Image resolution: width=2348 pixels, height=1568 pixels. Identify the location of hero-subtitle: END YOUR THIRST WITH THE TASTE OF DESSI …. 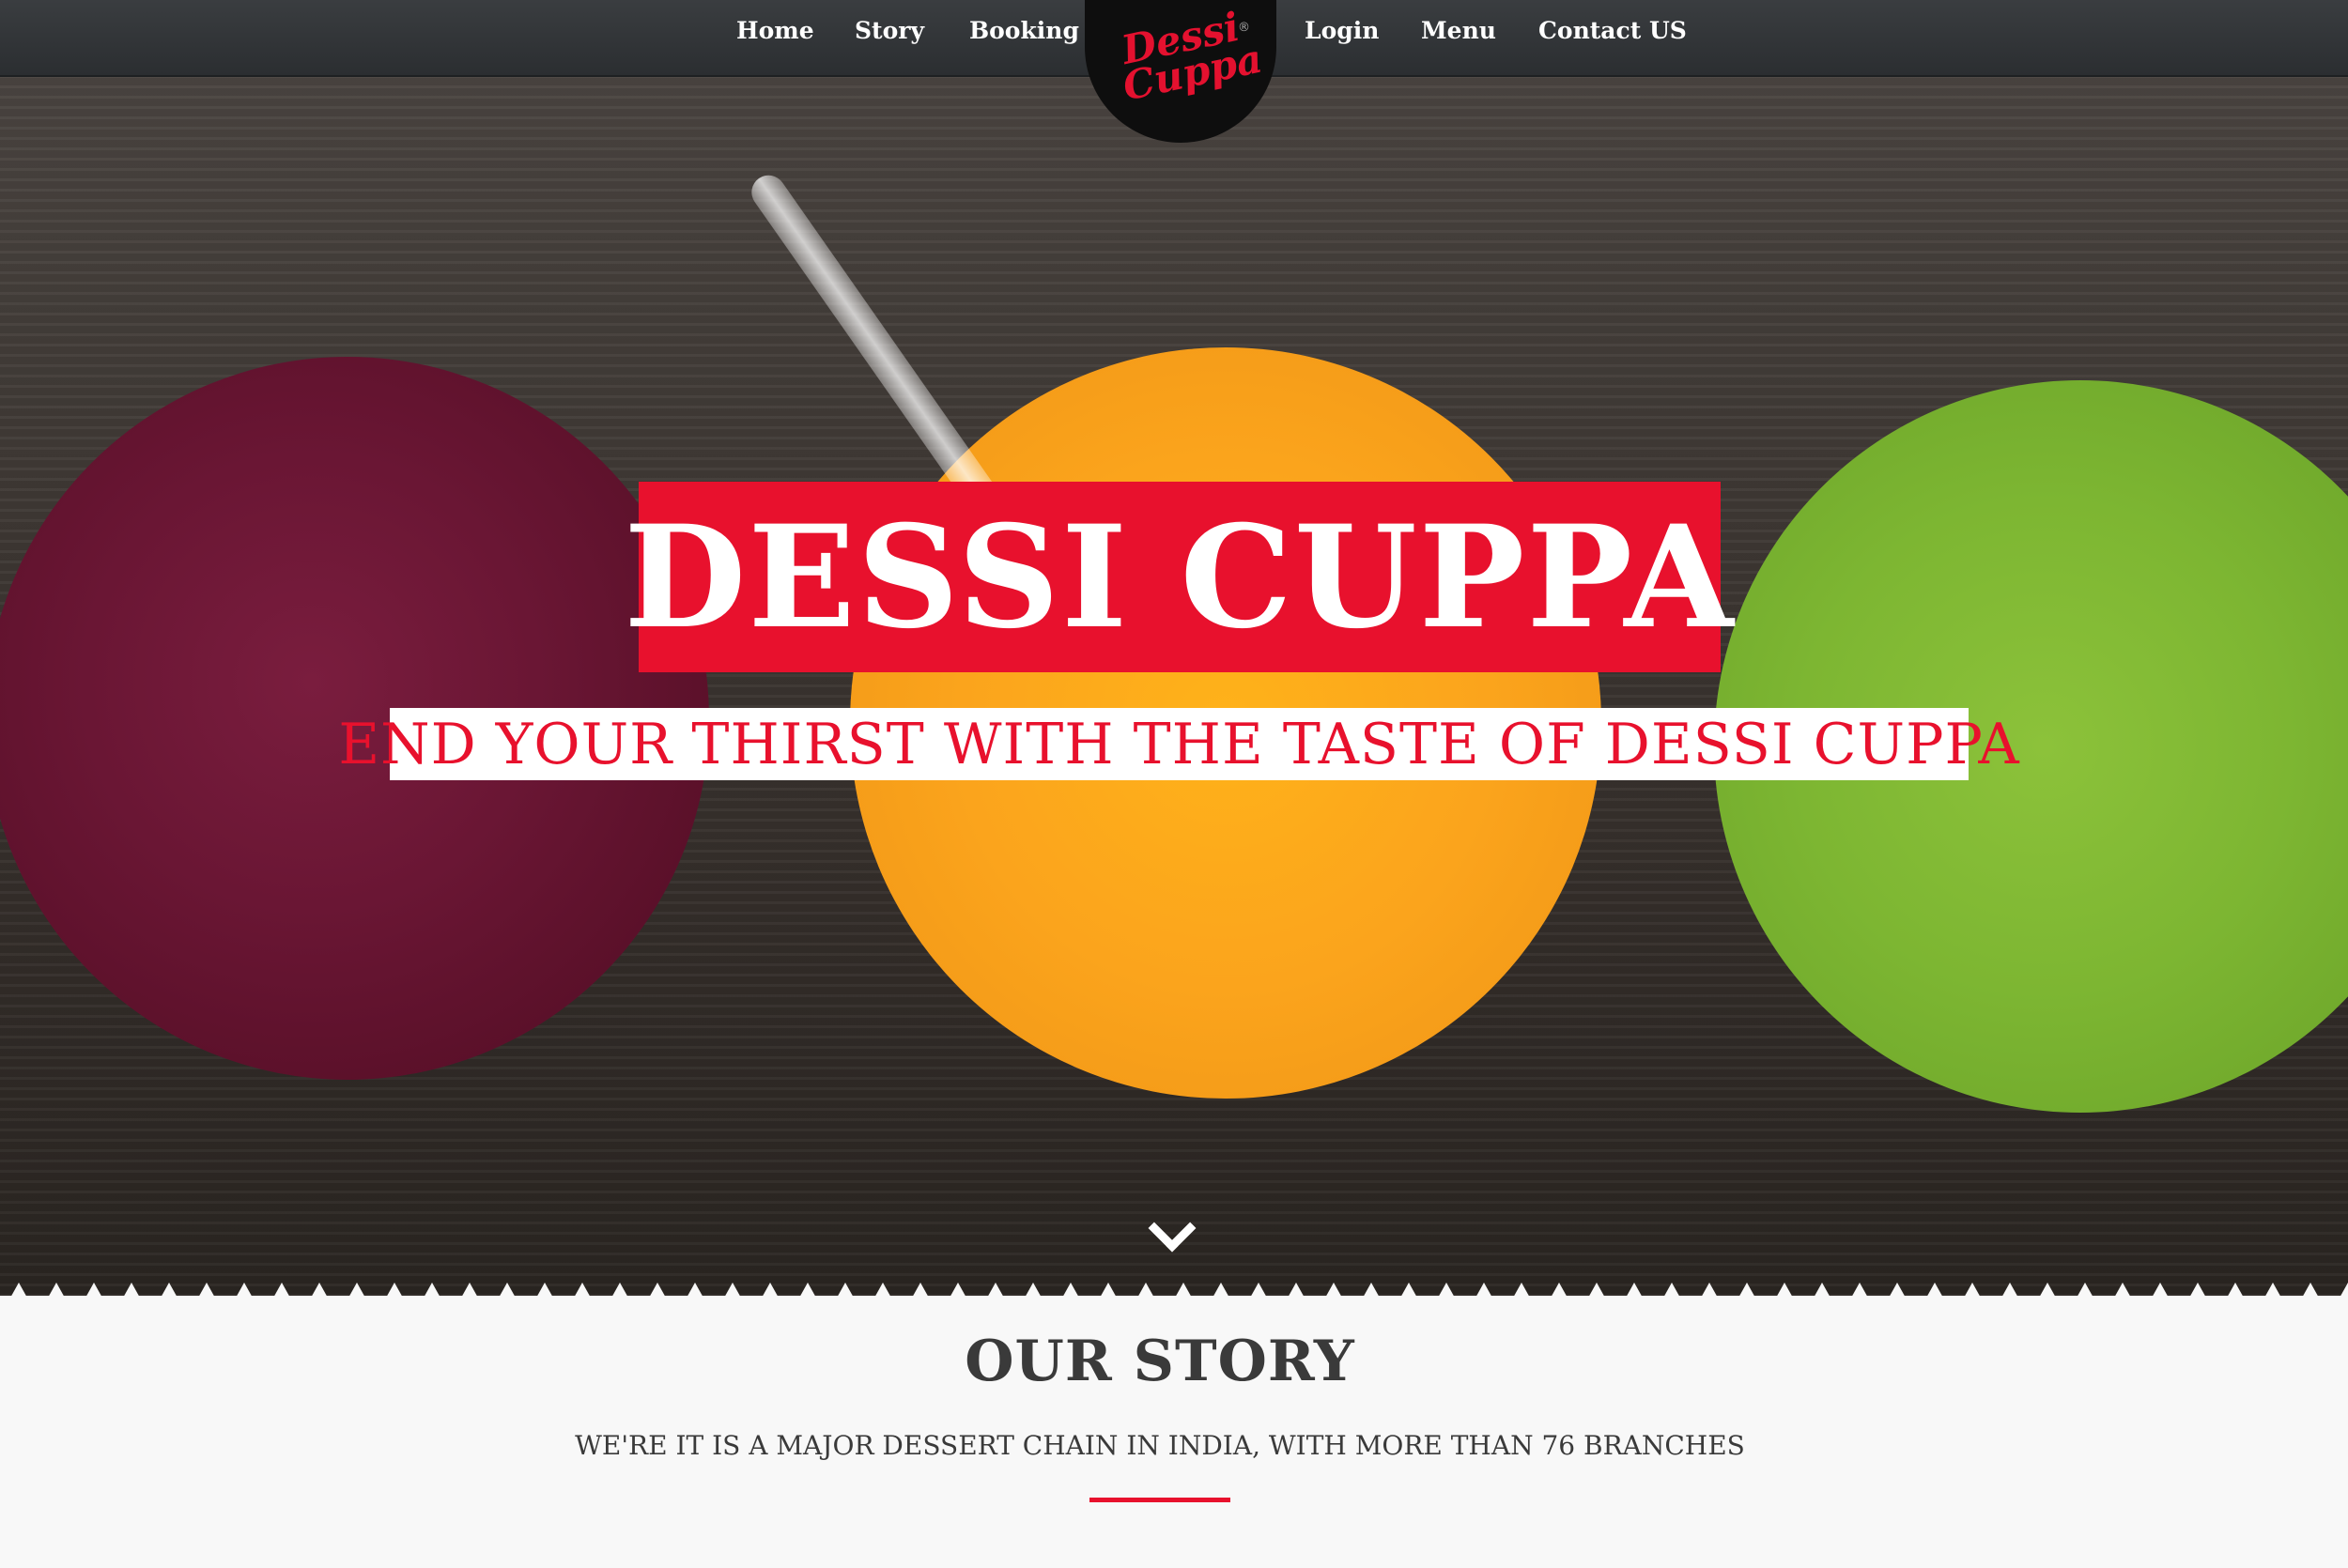
(1179, 744).